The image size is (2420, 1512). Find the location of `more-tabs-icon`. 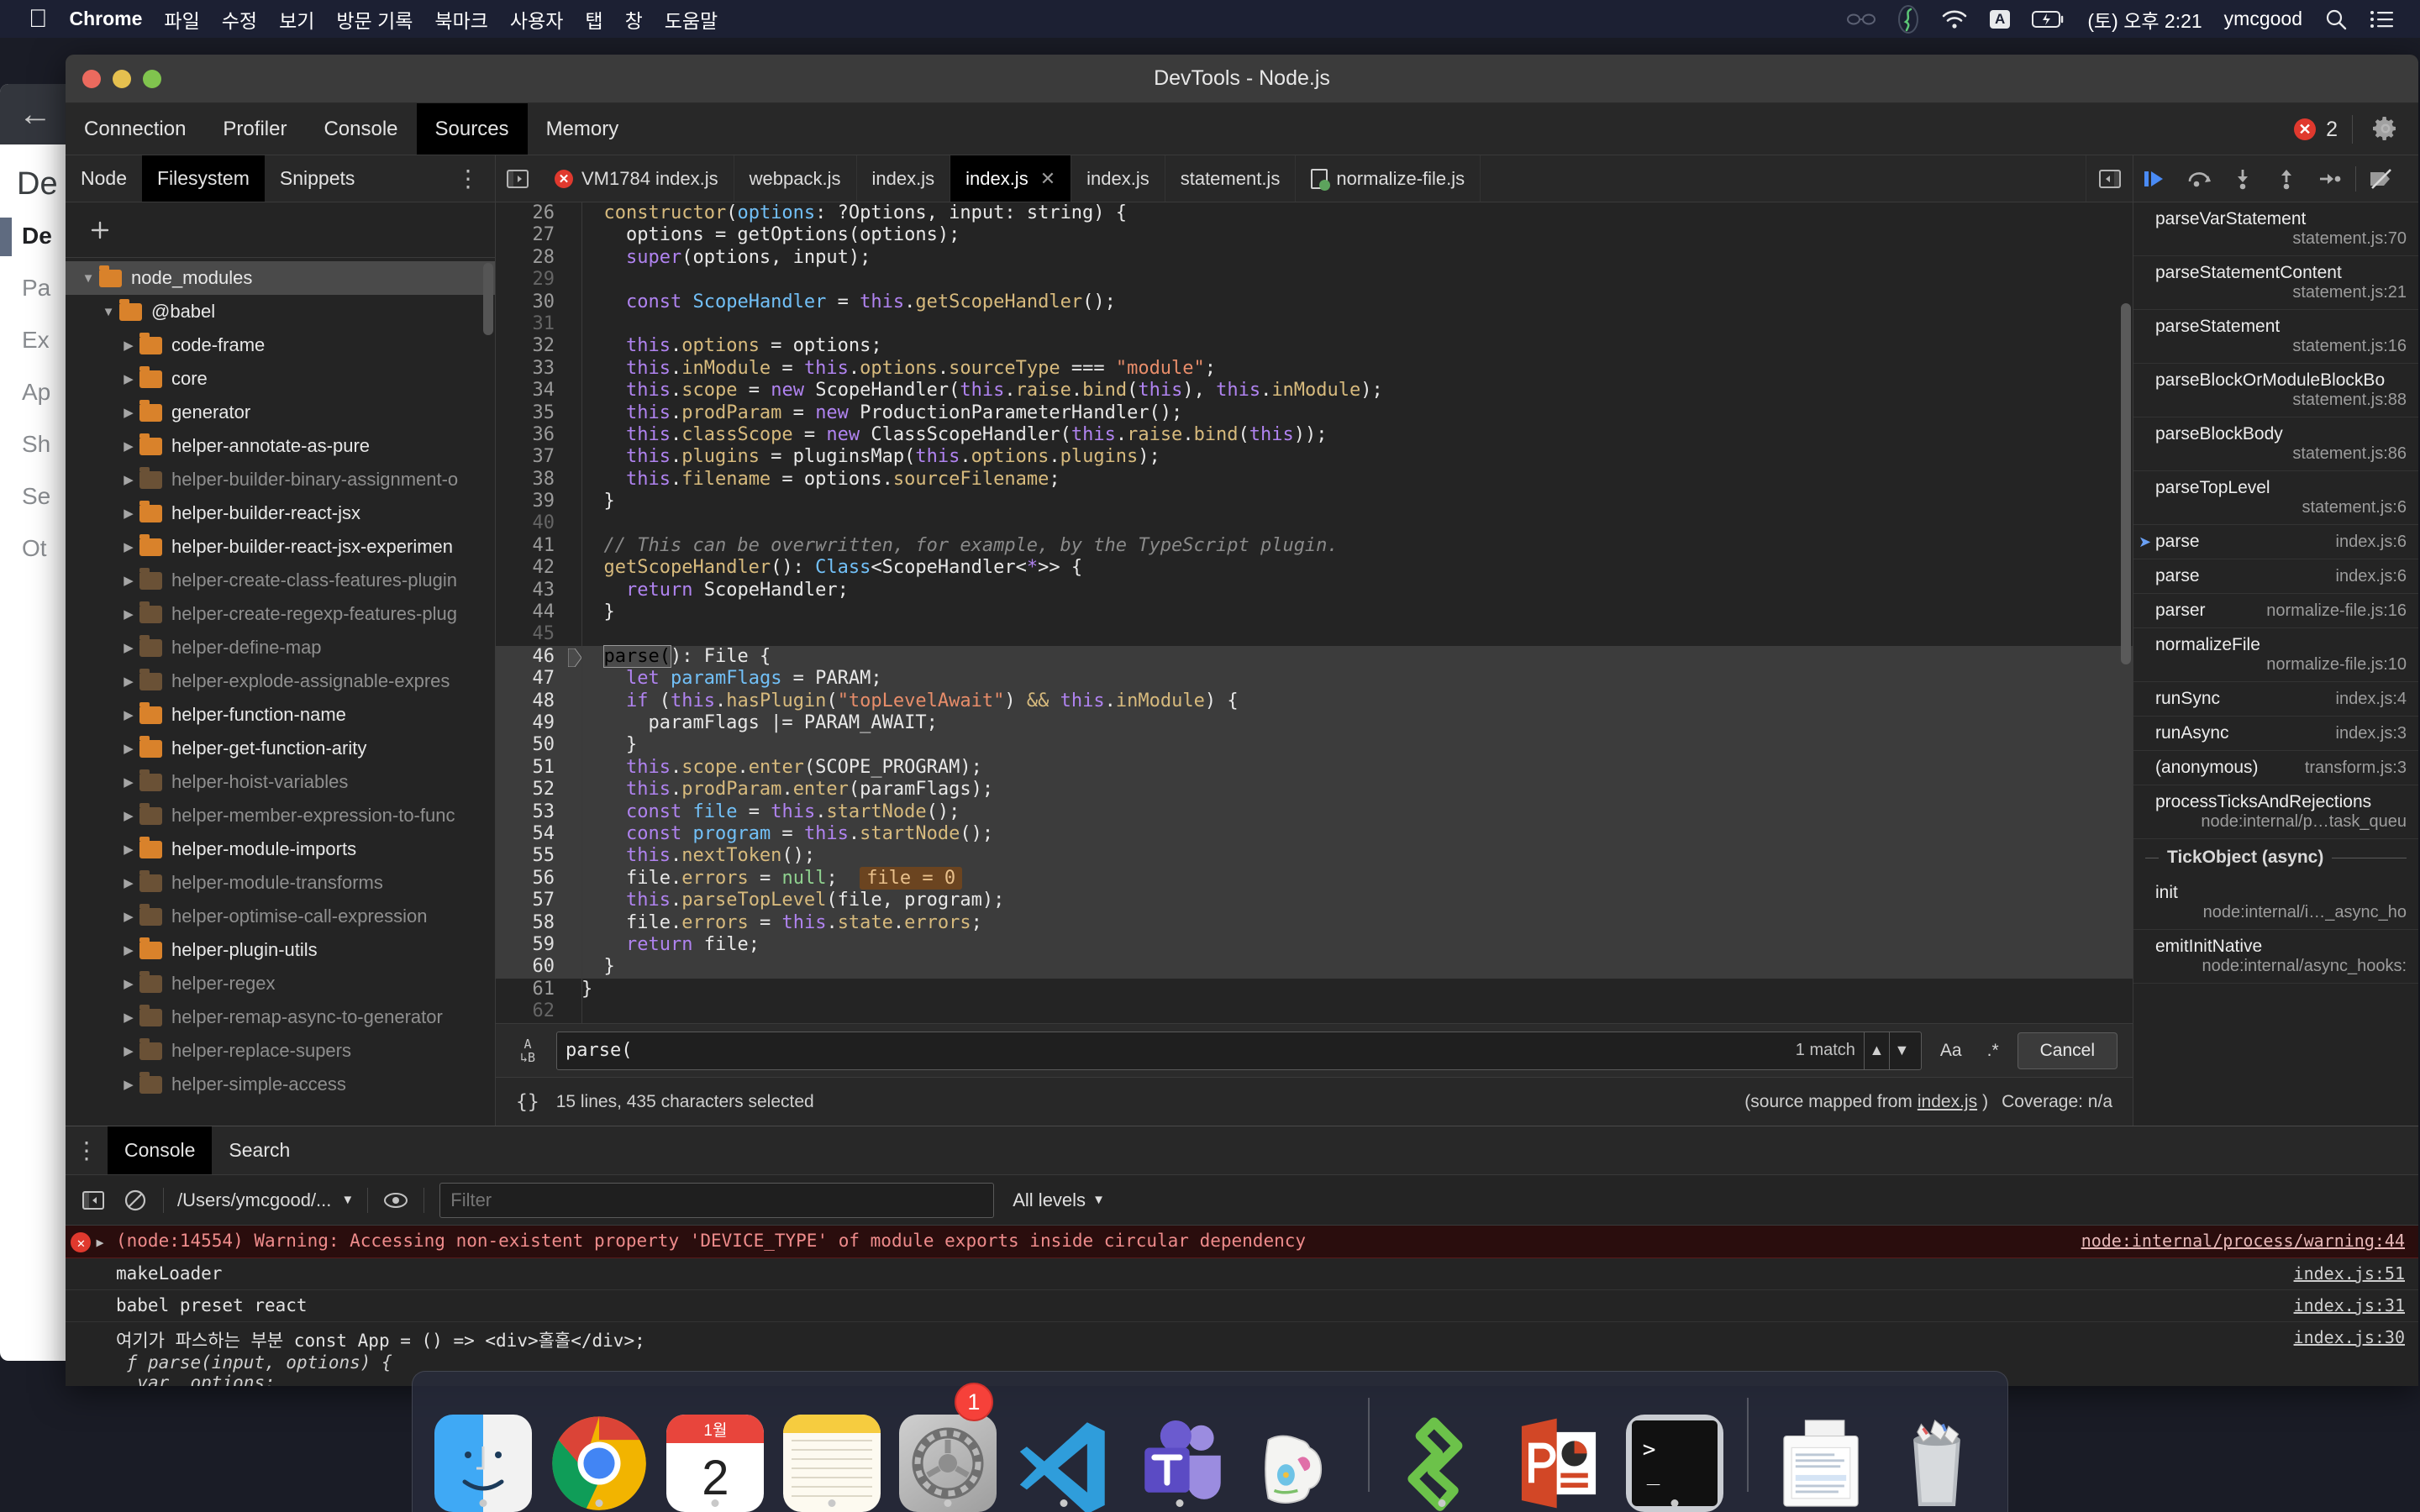

more-tabs-icon is located at coordinates (2109, 178).